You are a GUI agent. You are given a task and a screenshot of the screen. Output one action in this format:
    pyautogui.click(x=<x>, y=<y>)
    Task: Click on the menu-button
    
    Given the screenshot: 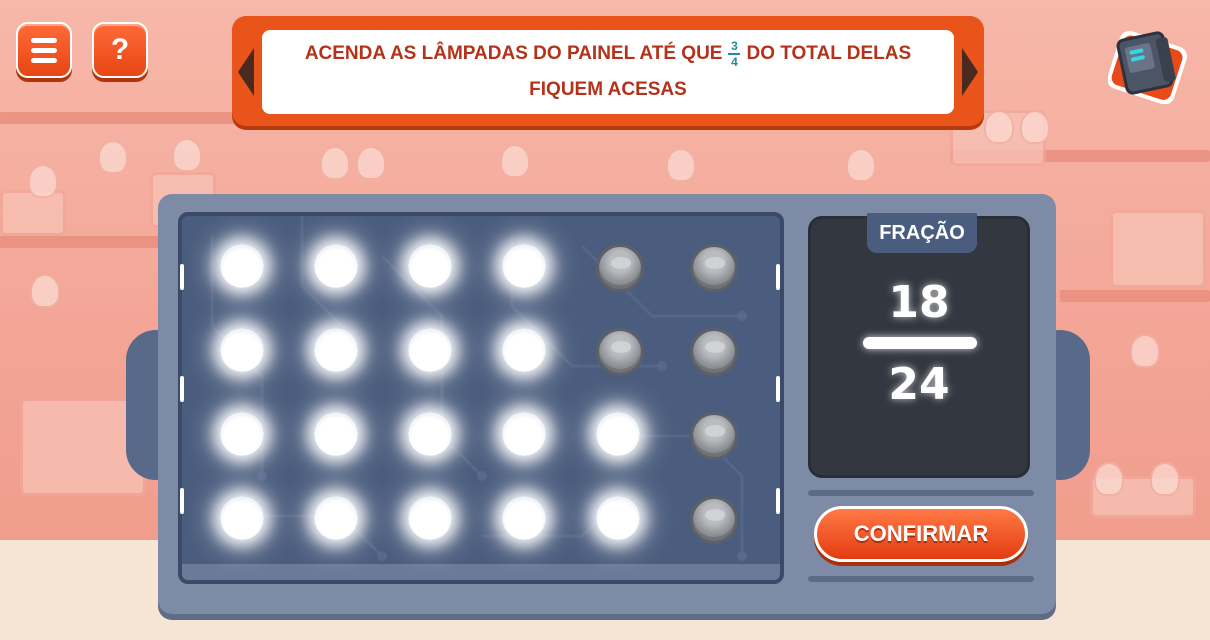 What is the action you would take?
    pyautogui.click(x=44, y=50)
    